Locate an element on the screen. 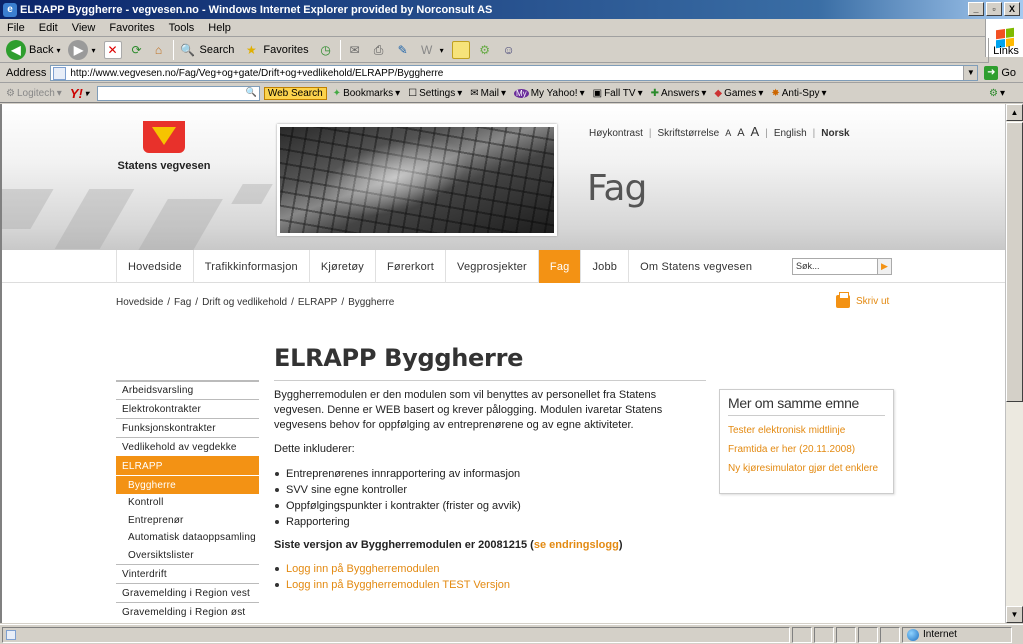 Image resolution: width=1023 pixels, height=644 pixels. related-link: Ny kjøresimulator gjør det enklere is located at coordinates (806, 469).